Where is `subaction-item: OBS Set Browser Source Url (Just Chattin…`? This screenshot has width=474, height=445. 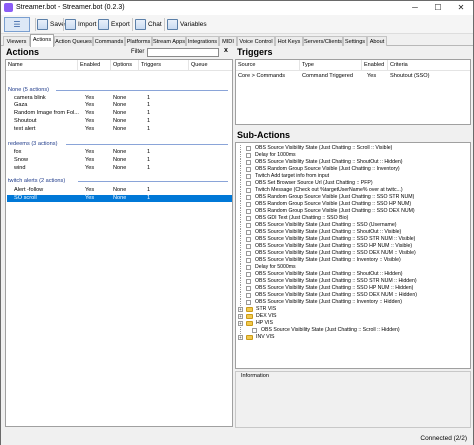
subaction-item: OBS Set Browser Source Url (Just Chattin… is located at coordinates (352, 183).